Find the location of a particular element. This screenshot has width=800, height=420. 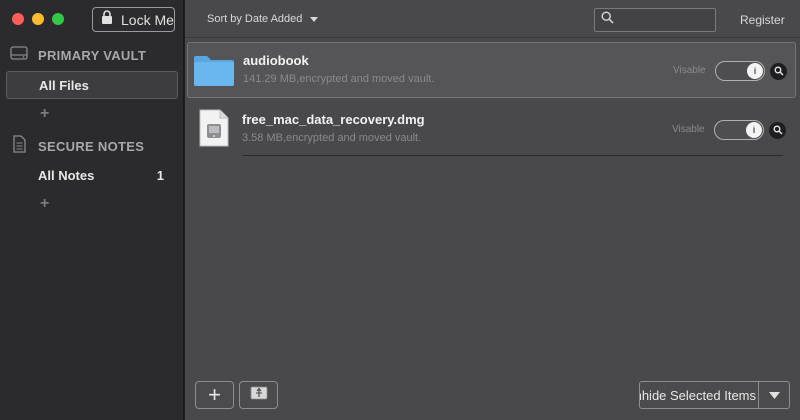

toolbar: Sort by Date Added Register is located at coordinates (492, 19).